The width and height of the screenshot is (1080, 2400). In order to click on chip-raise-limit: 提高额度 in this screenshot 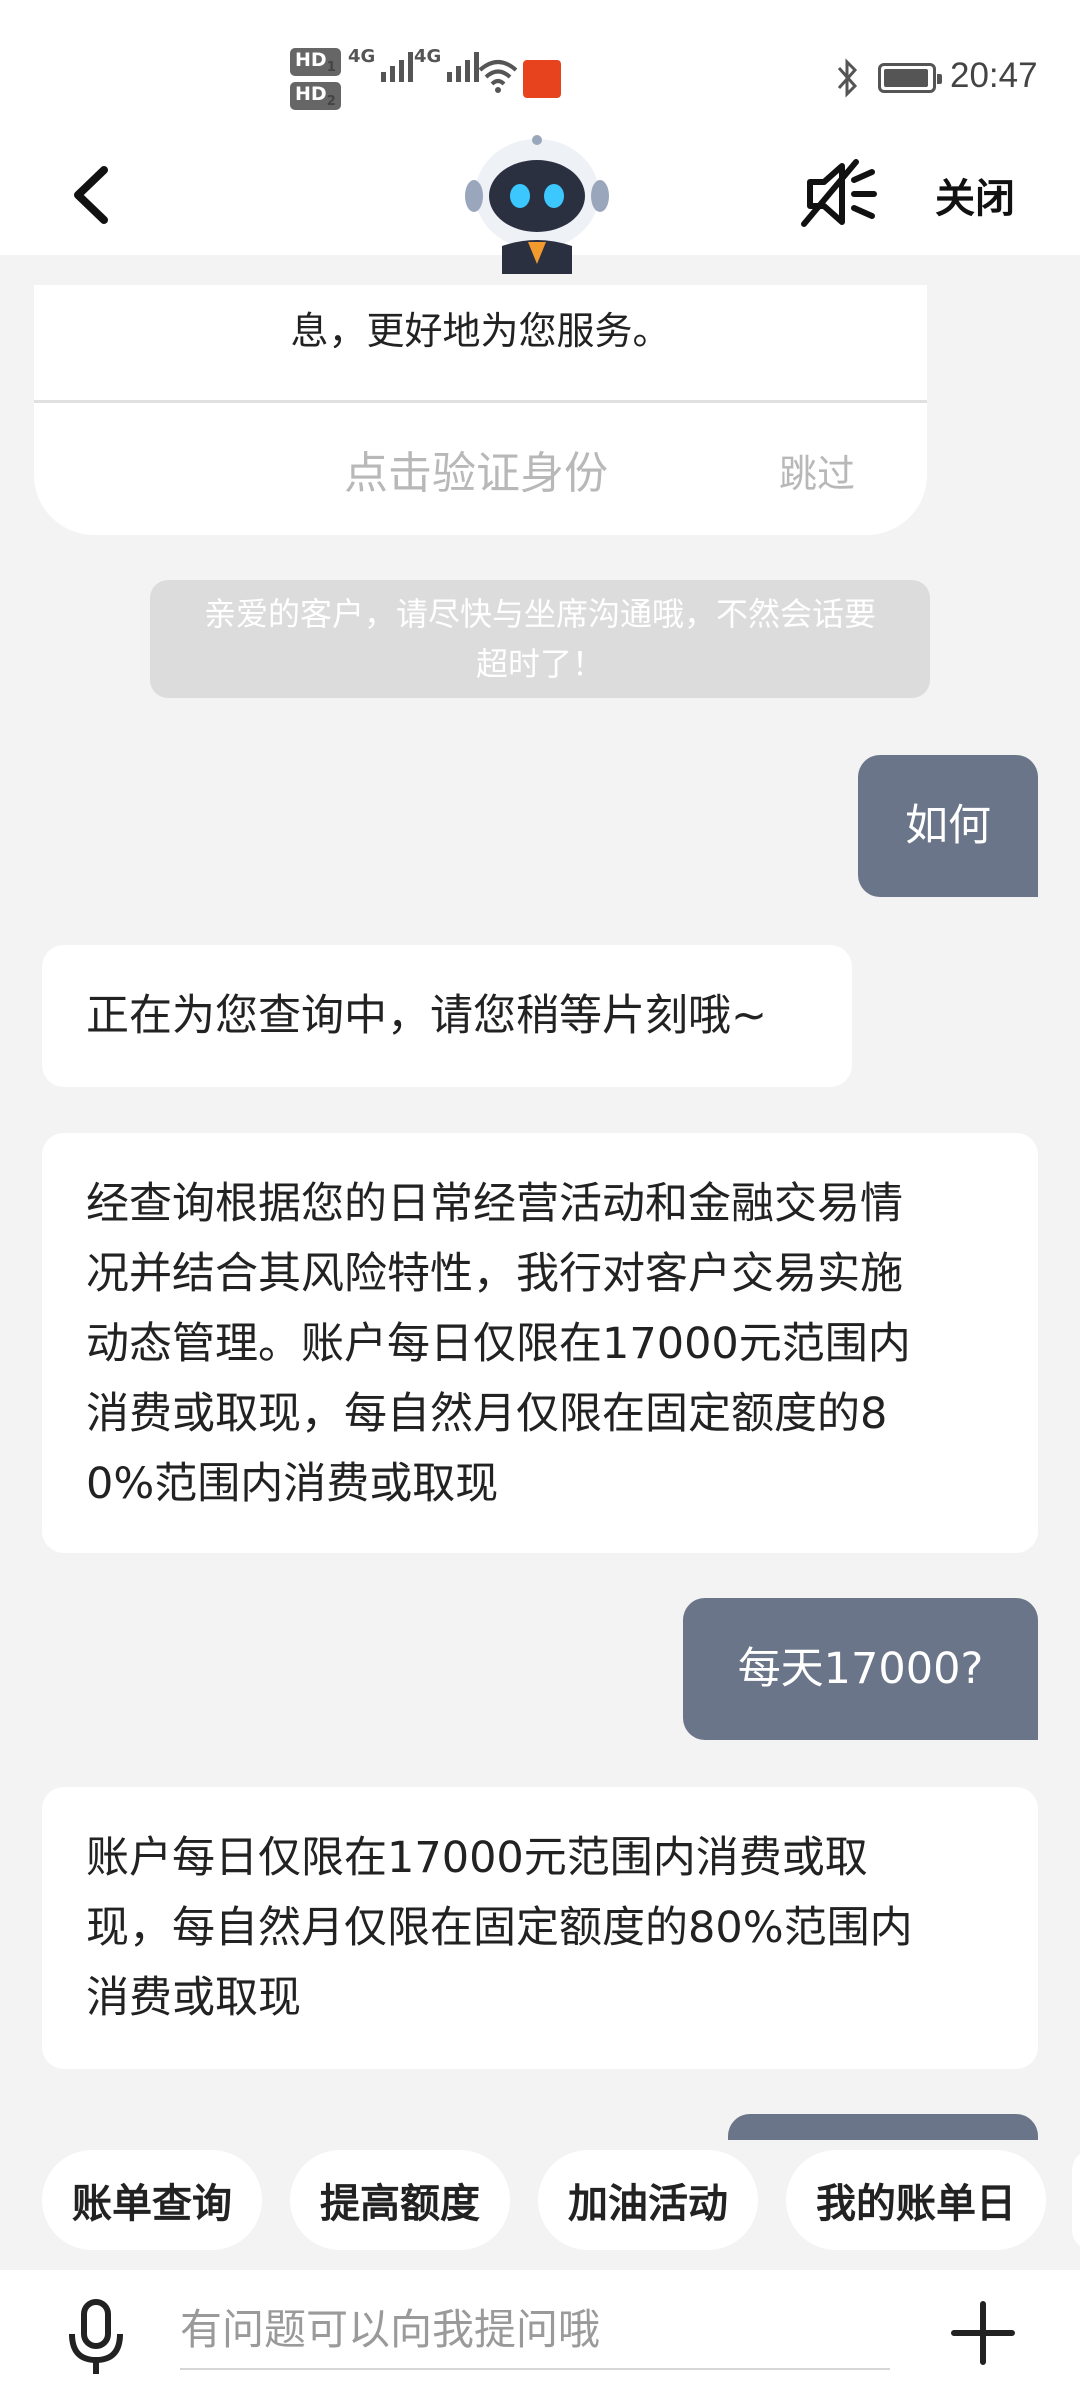, I will do `click(400, 2200)`.